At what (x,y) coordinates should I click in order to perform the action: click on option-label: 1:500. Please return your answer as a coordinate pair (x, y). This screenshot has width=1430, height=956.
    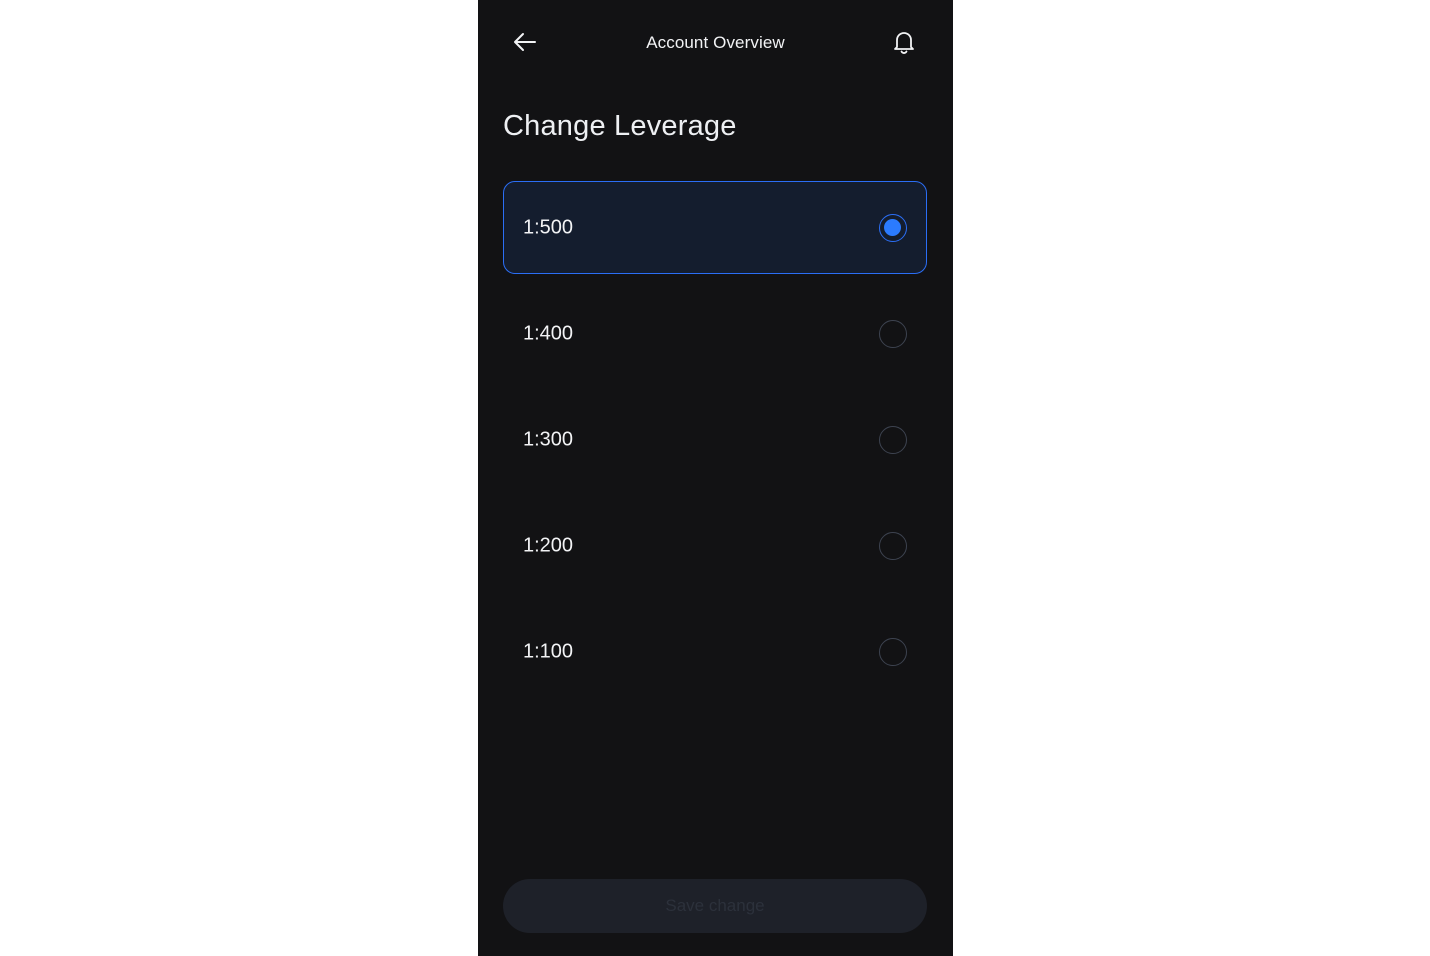
    Looking at the image, I should click on (548, 227).